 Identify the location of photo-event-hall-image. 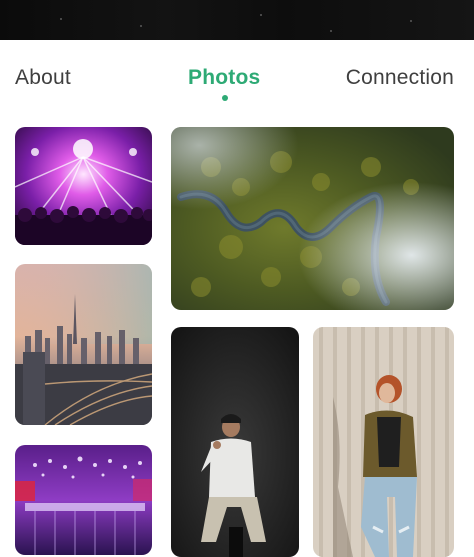
(83, 500).